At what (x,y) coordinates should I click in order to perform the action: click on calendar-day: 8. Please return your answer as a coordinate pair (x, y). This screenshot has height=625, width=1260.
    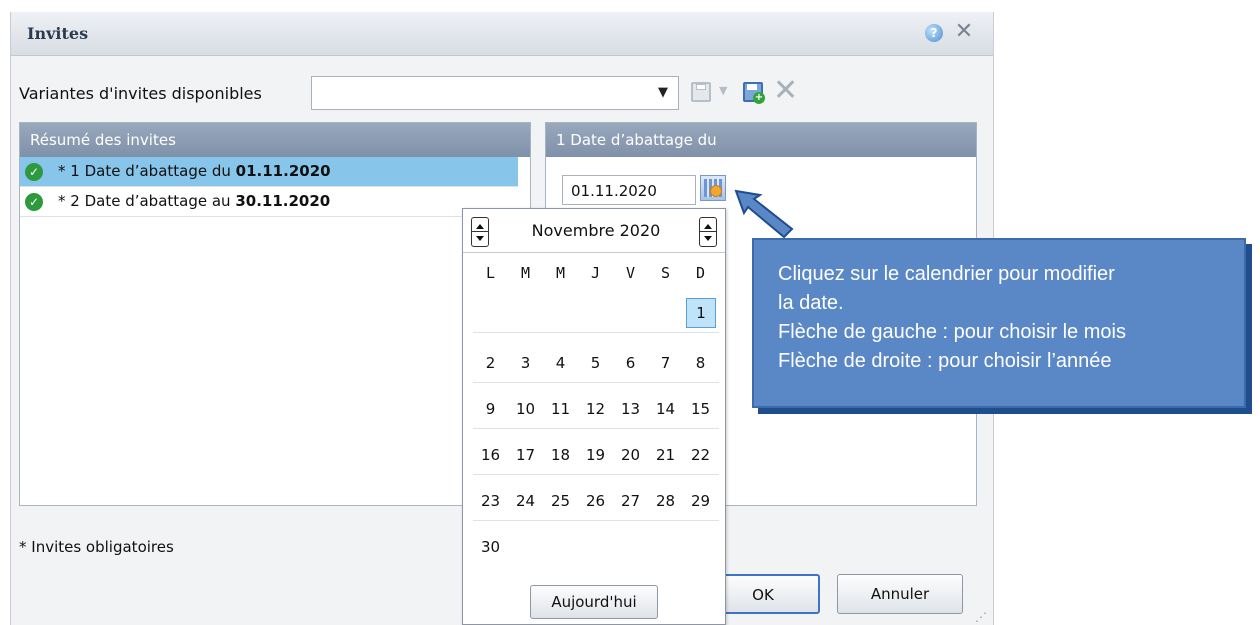
    Looking at the image, I should click on (700, 363).